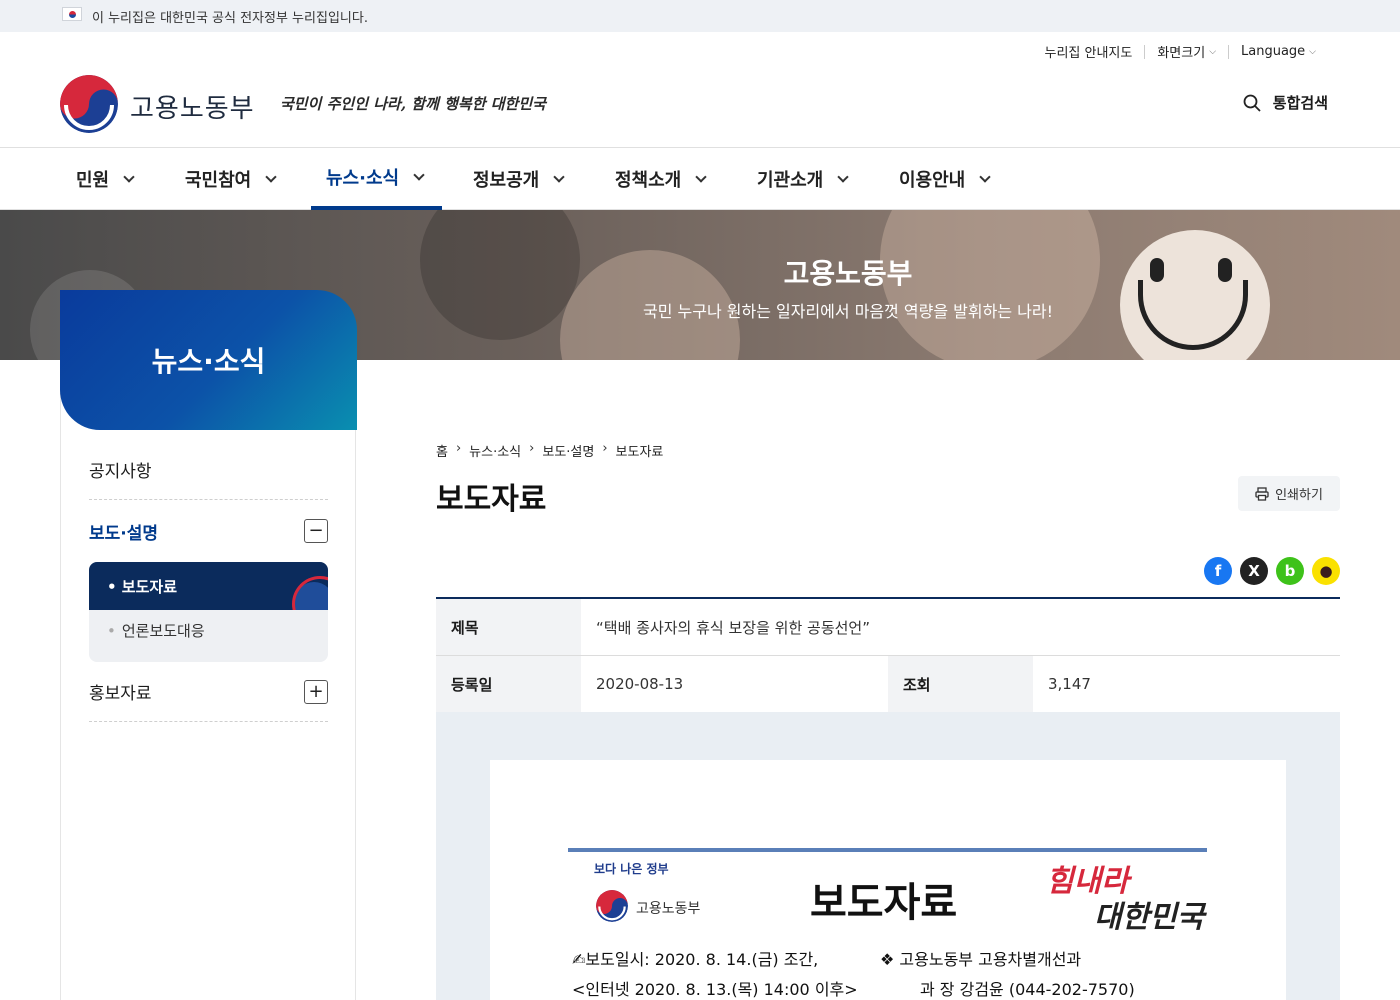 The width and height of the screenshot is (1400, 1000). Describe the element at coordinates (945, 179) in the screenshot. I see `gnb-item-guide: 이용안내` at that location.